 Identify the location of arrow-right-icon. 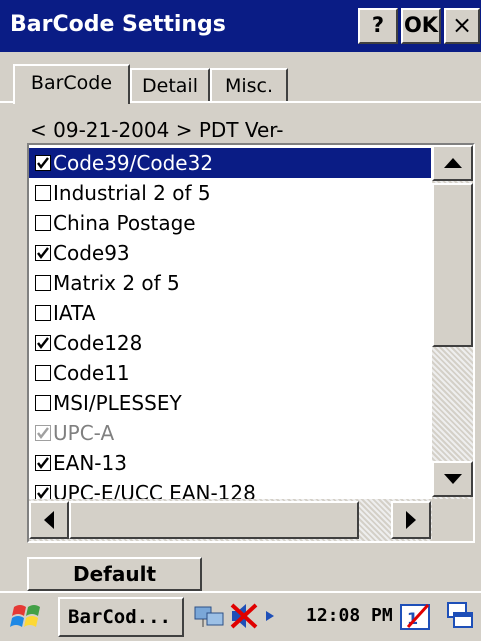
(411, 520).